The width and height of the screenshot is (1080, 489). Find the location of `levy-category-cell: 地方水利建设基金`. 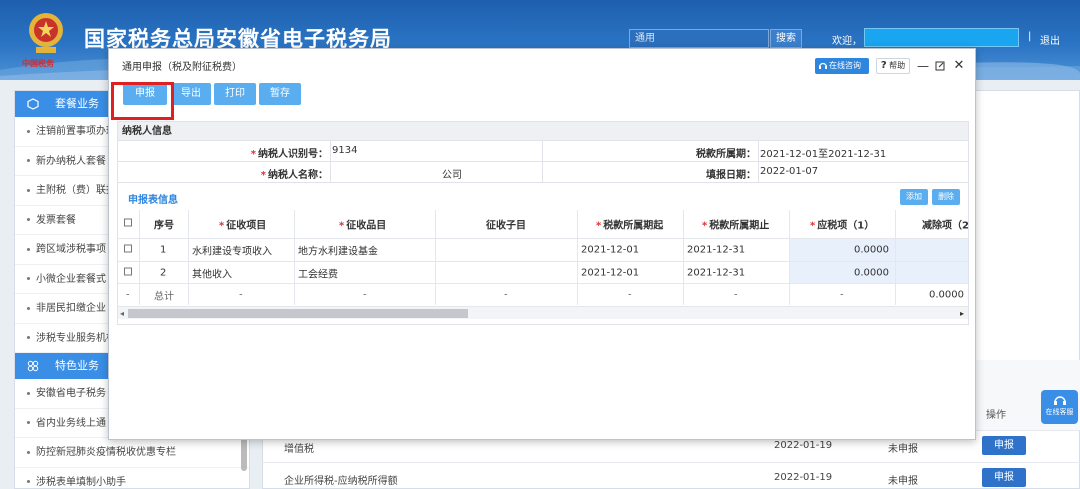

levy-category-cell: 地方水利建设基金 is located at coordinates (365, 250).